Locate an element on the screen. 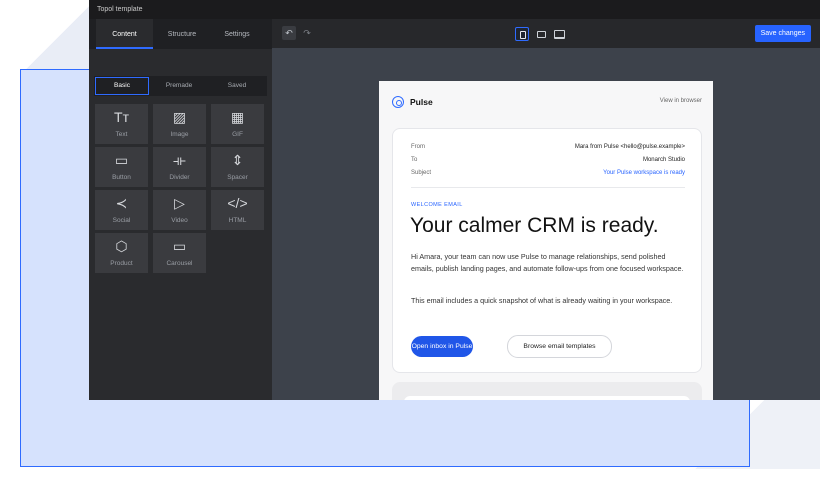 This screenshot has width=820, height=489. block-label: Spacer is located at coordinates (237, 177).